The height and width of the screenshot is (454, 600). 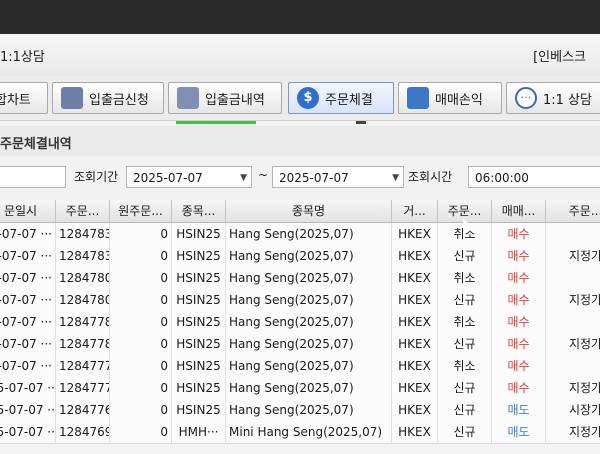 I want to click on coin-icon: $, so click(x=308, y=98).